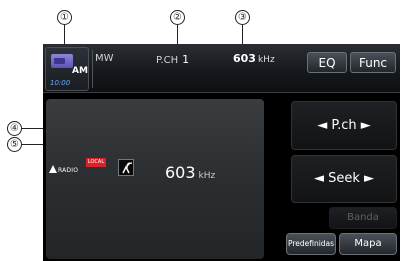 This screenshot has width=403, height=261. I want to click on callout-1: ①, so click(64, 17).